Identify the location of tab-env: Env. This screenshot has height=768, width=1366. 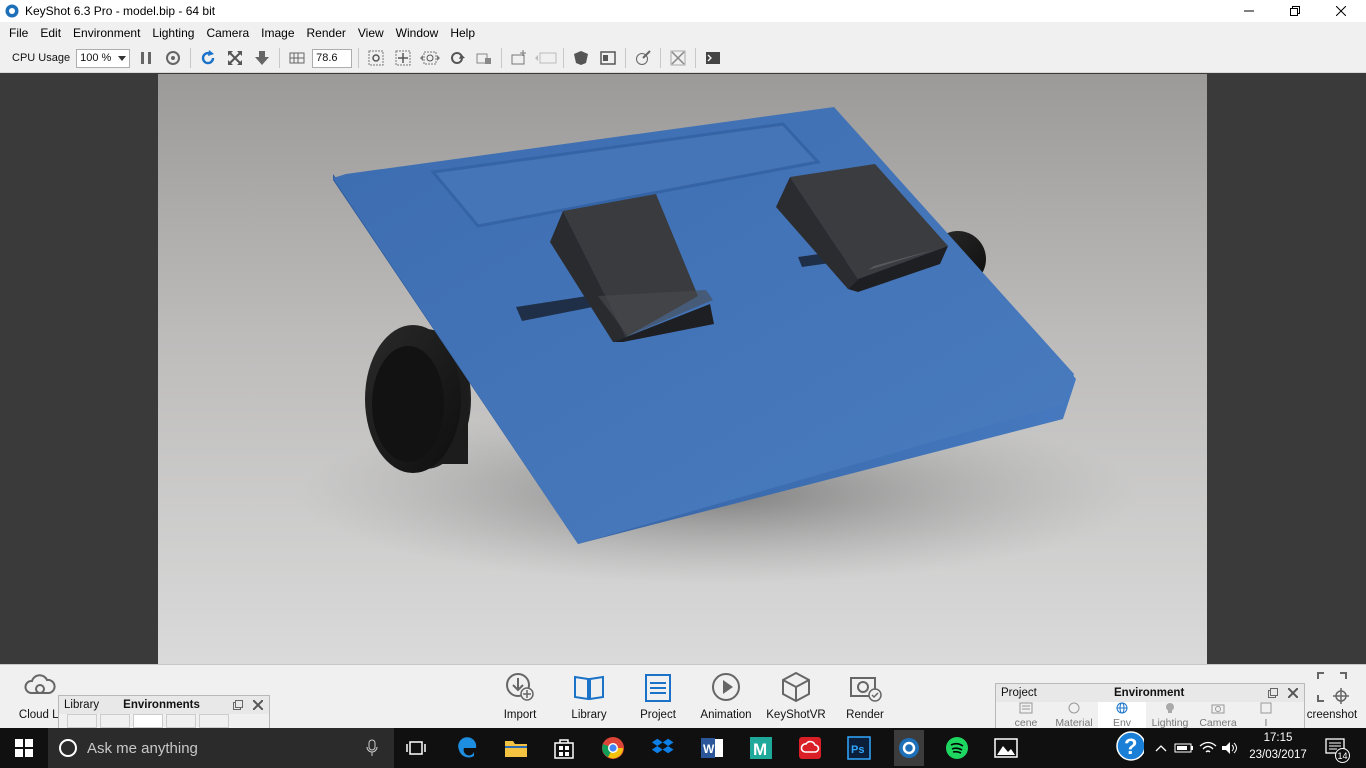
(1122, 715).